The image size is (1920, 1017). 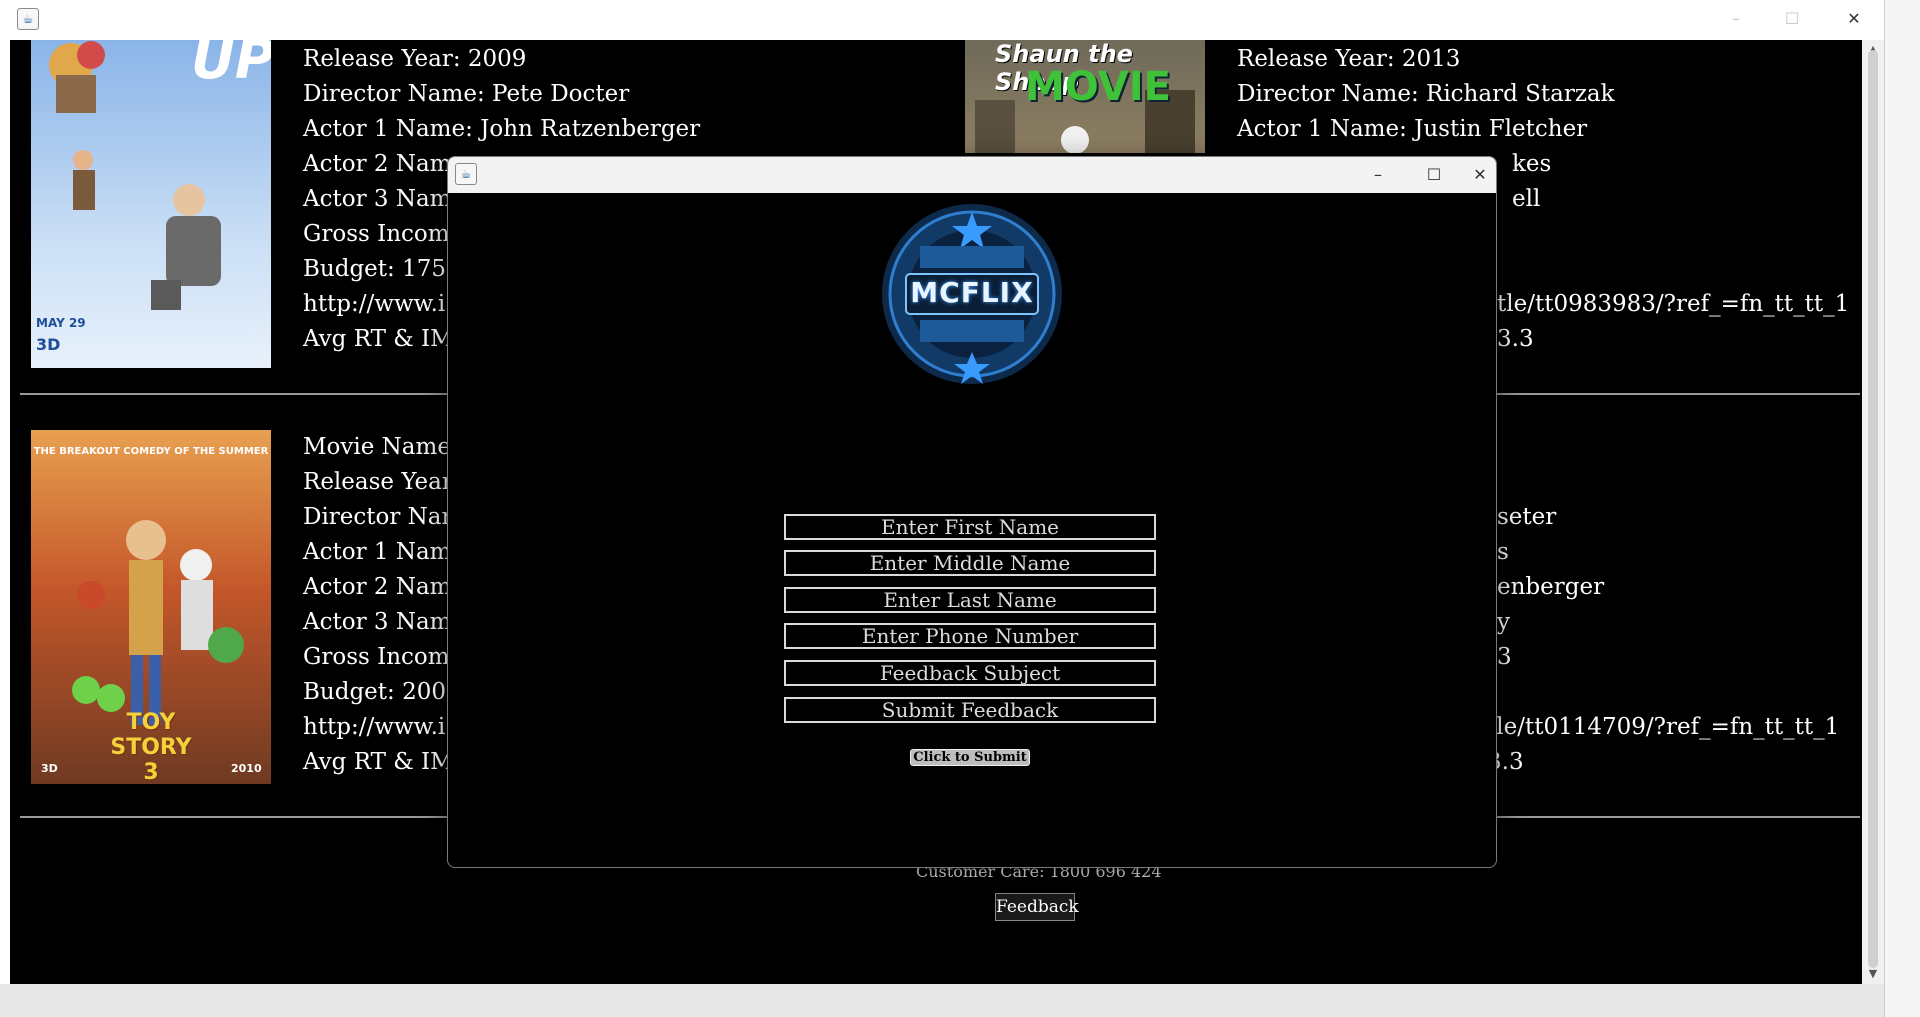 What do you see at coordinates (151, 204) in the screenshot?
I see `movie-poster-up: UP MAY 29 3D` at bounding box center [151, 204].